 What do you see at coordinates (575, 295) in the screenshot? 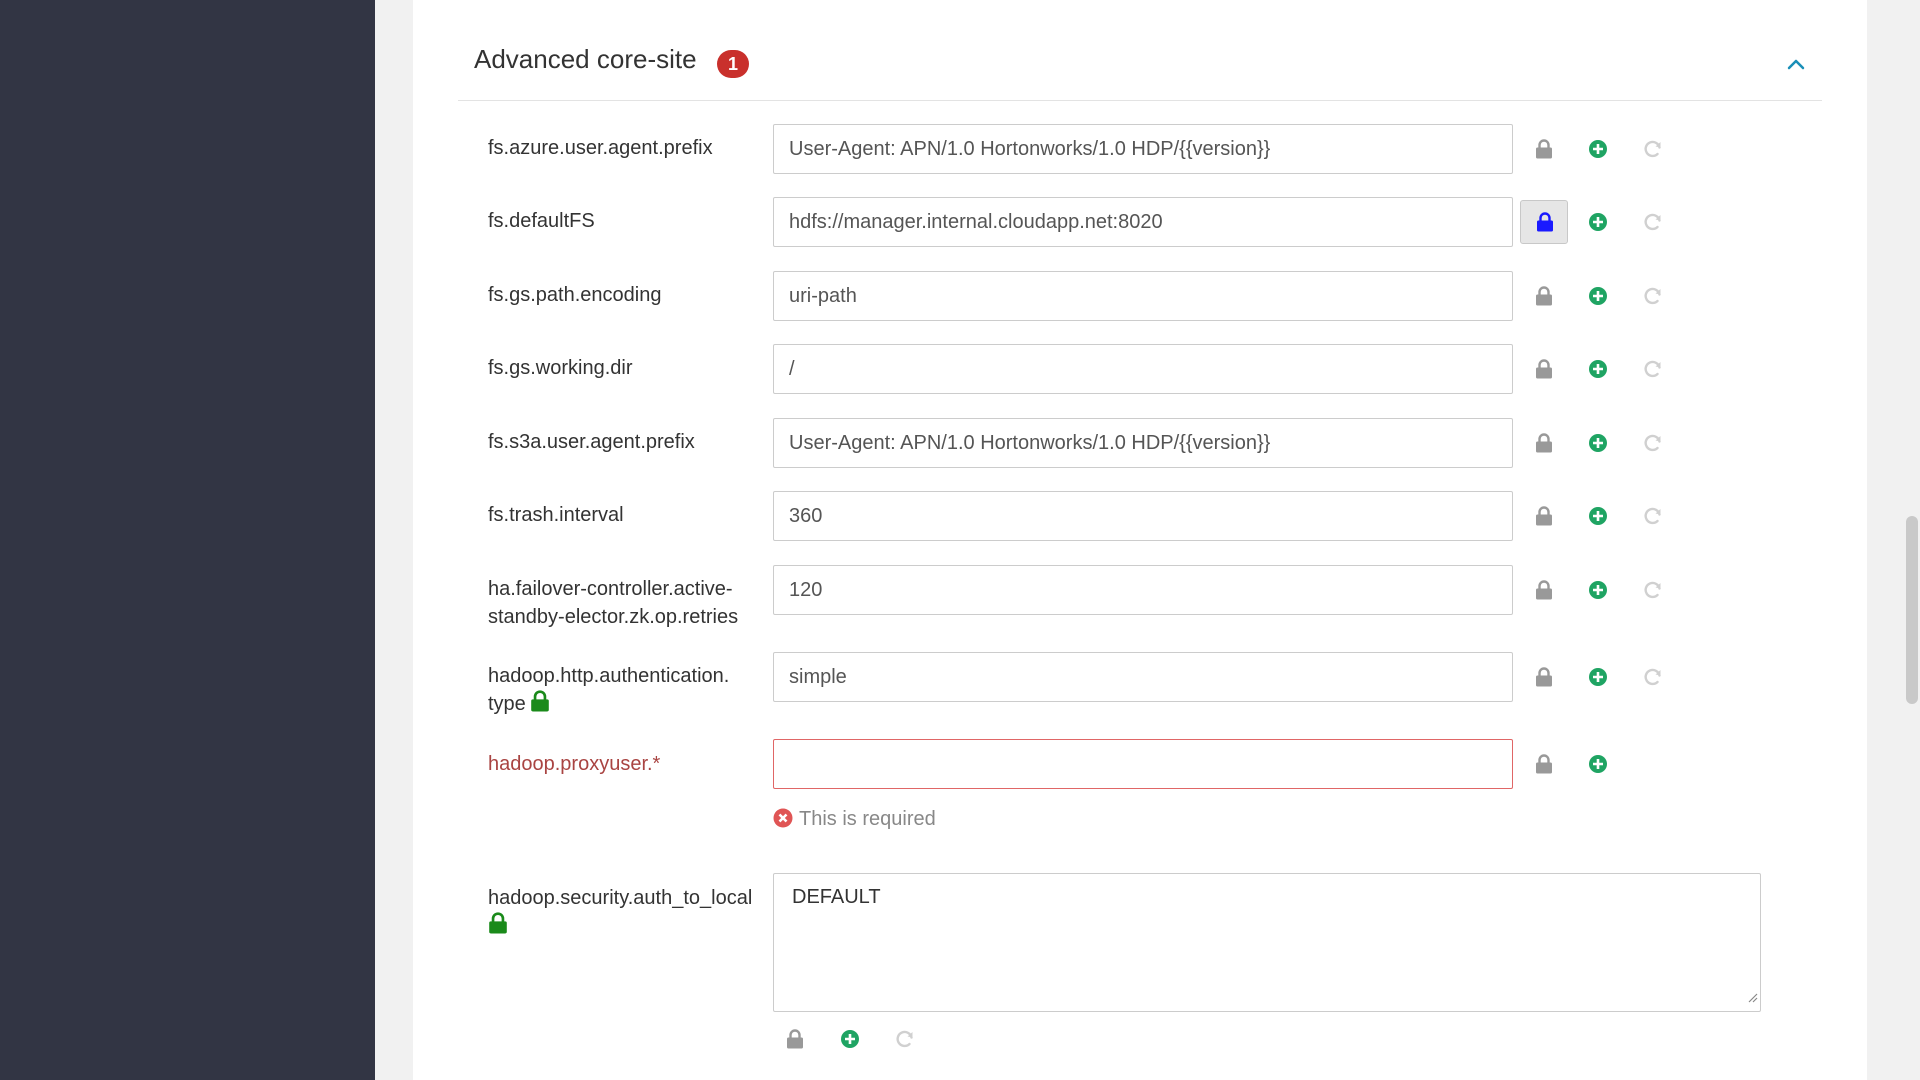
I see `property-name: fs.gs.path.encoding` at bounding box center [575, 295].